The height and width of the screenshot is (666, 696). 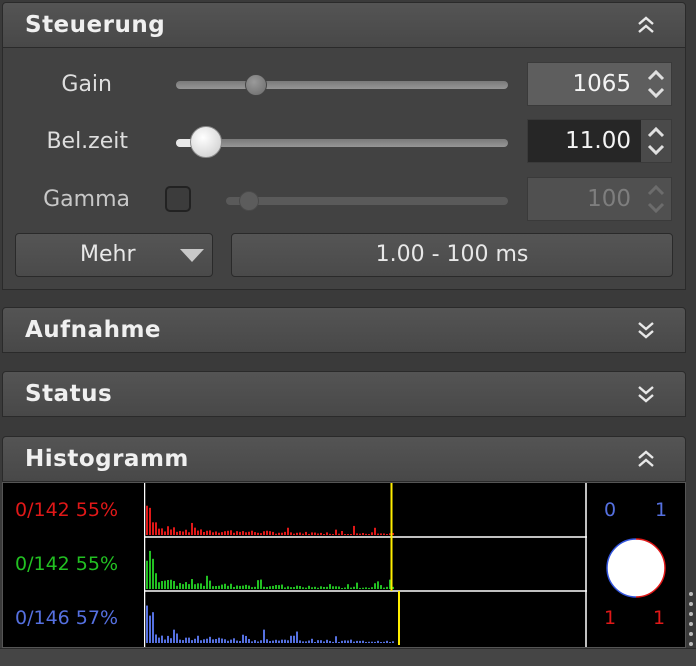 I want to click on steuerung-panel-header: Steuerung, so click(x=344, y=25).